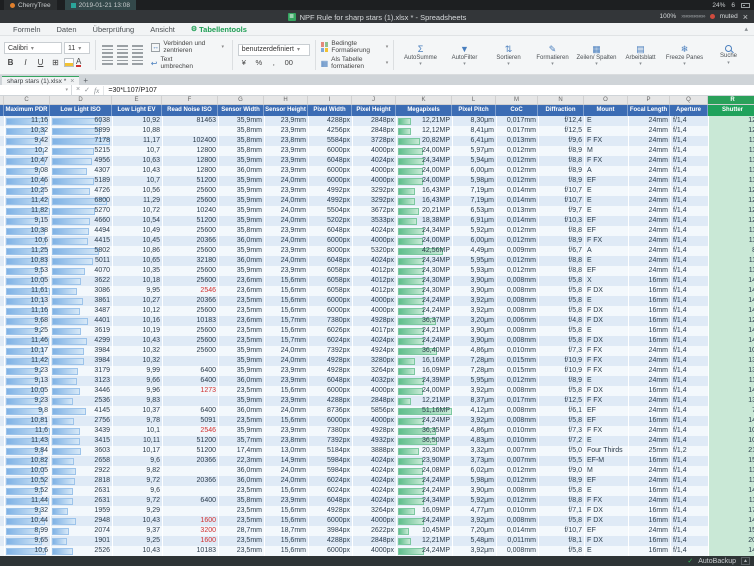  Describe the element at coordinates (425, 381) in the screenshot. I see `cell-k: 24,39MP` at that location.